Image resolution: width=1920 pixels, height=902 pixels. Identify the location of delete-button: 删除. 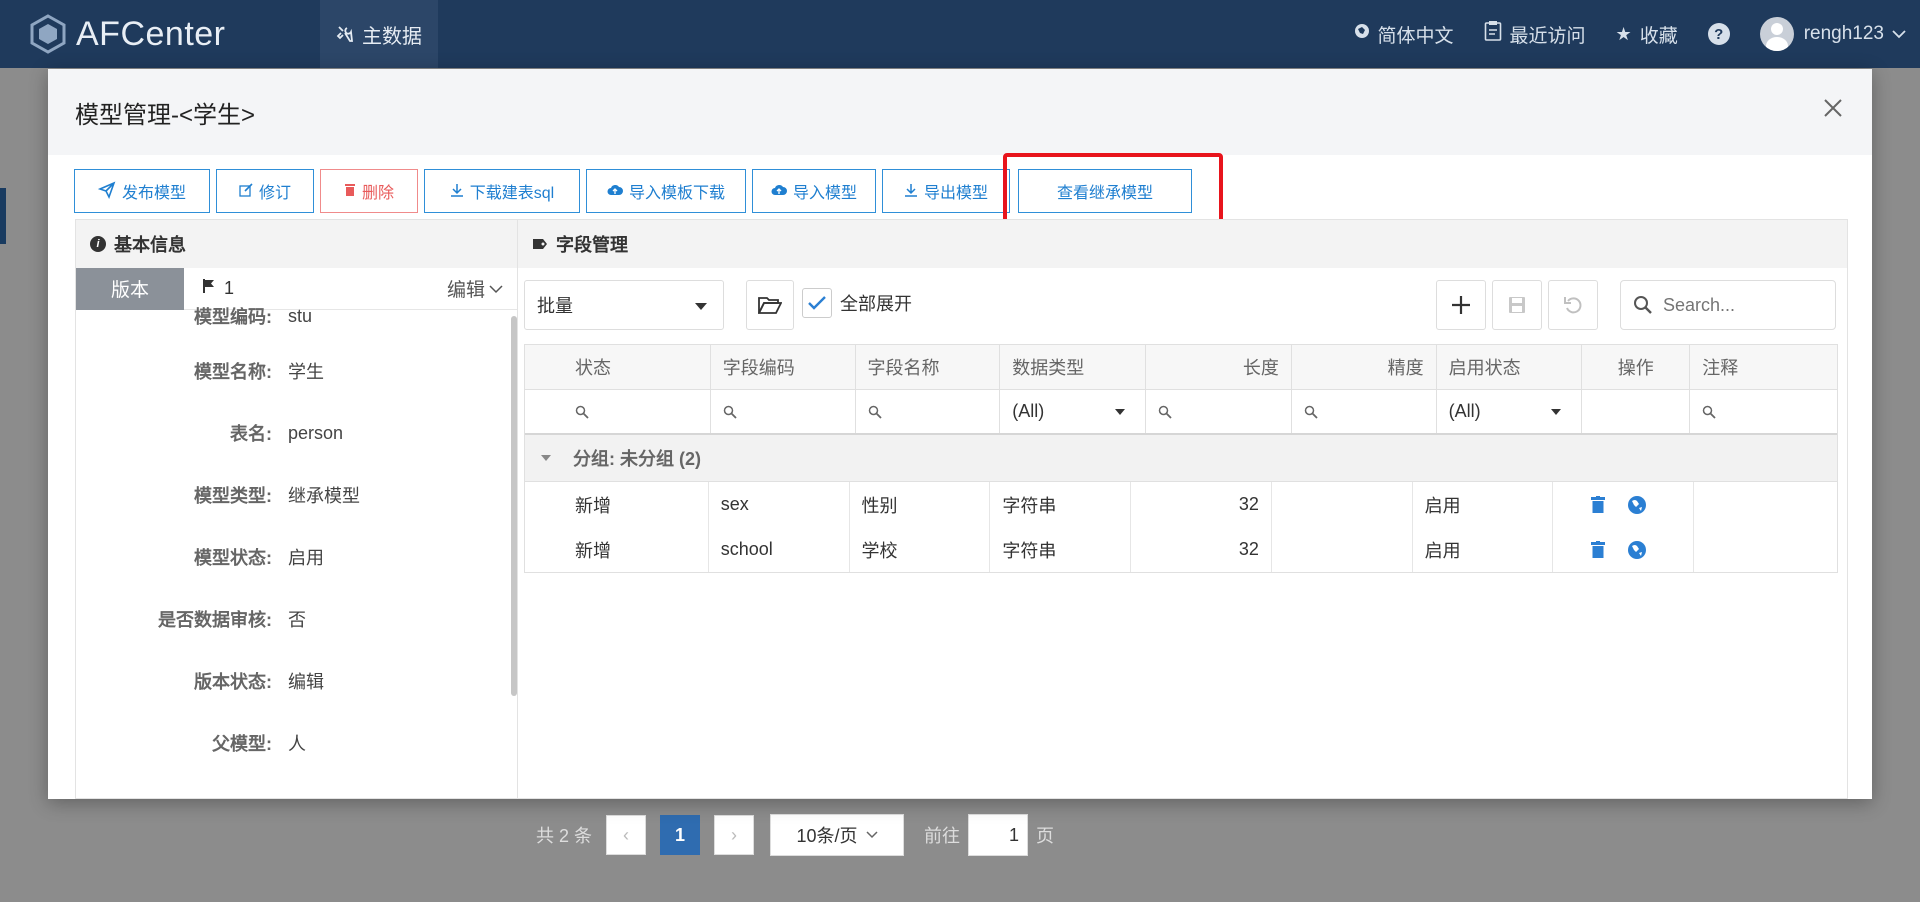
(369, 191).